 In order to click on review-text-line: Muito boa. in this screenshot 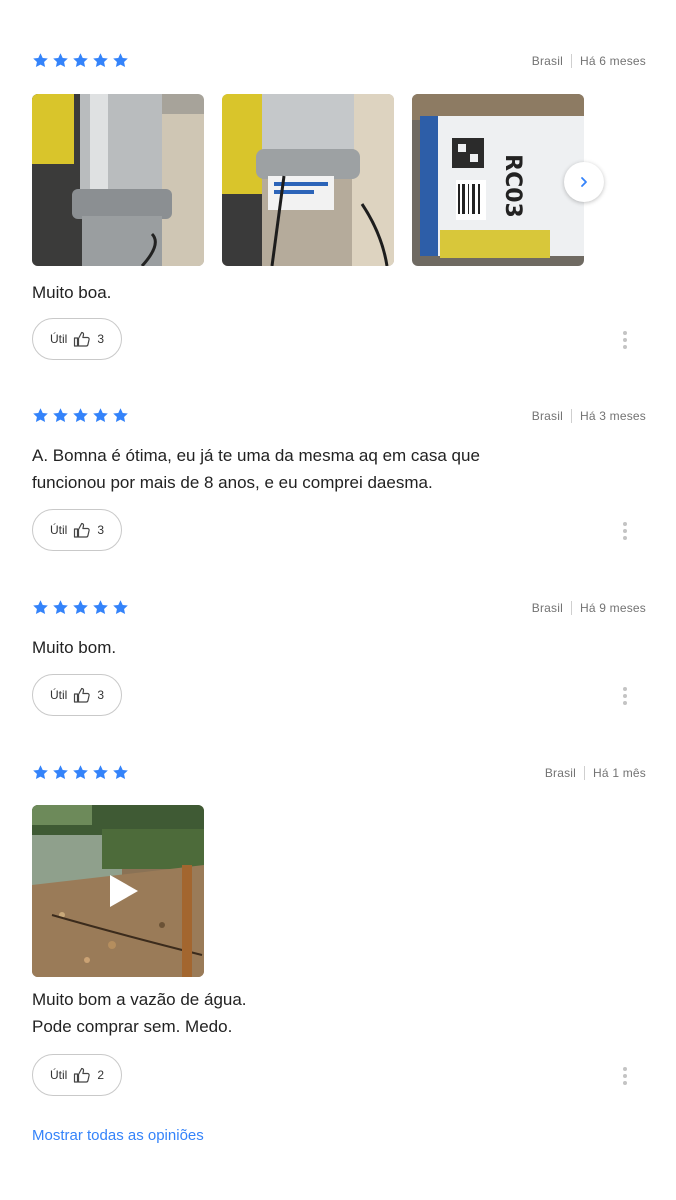, I will do `click(72, 292)`.